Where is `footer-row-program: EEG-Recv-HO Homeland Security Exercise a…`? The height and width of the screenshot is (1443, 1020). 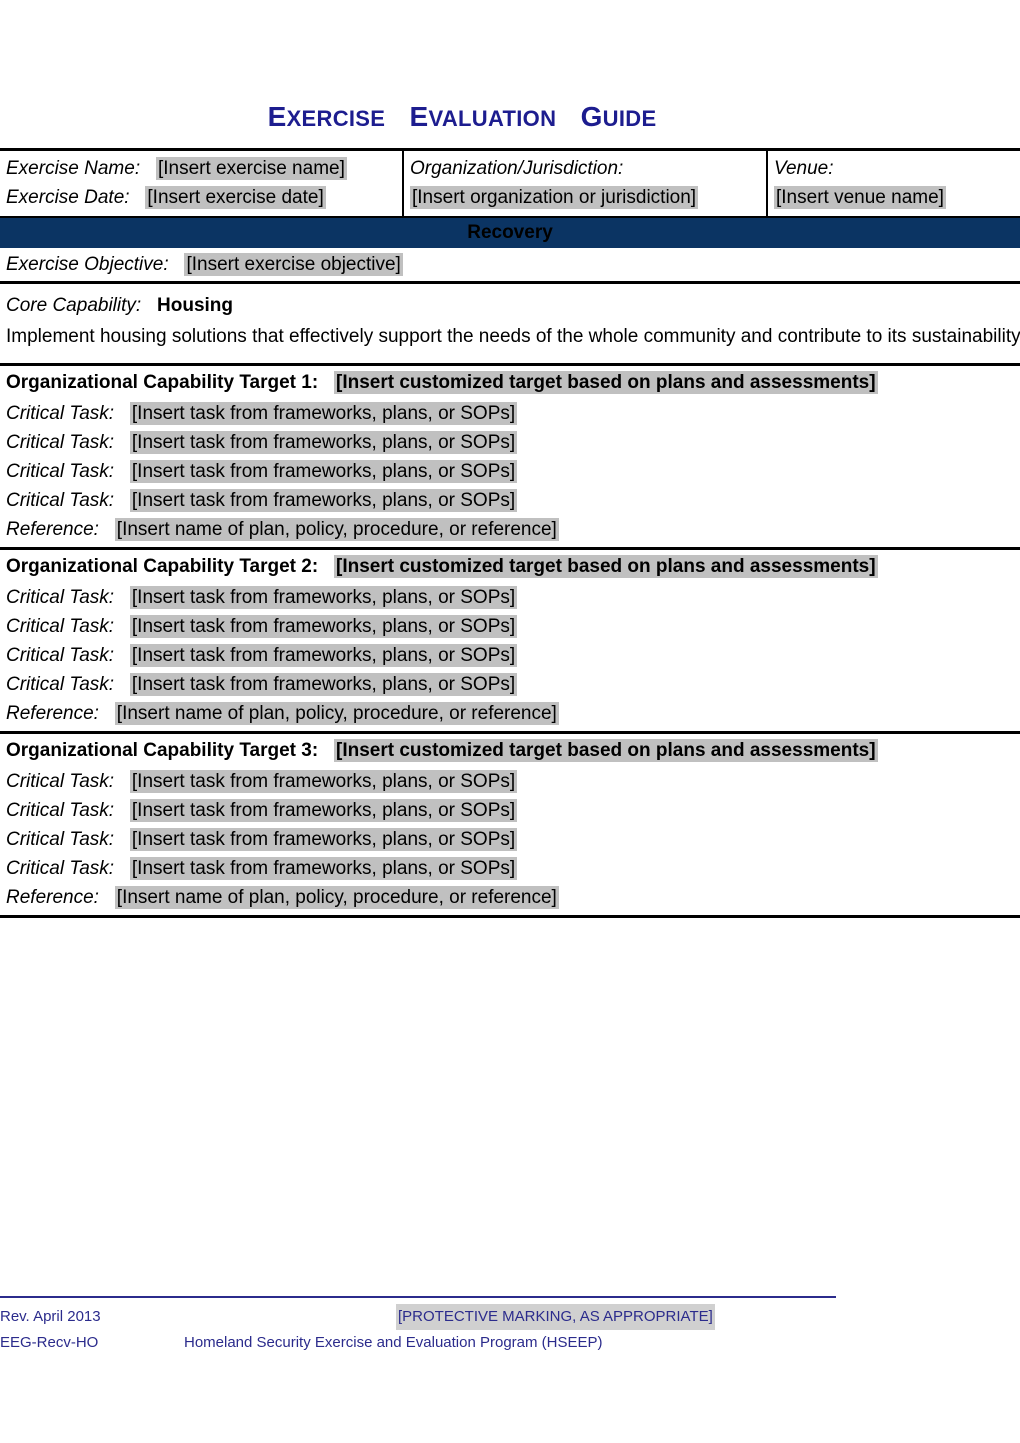 footer-row-program: EEG-Recv-HO Homeland Security Exercise a… is located at coordinates (510, 1343).